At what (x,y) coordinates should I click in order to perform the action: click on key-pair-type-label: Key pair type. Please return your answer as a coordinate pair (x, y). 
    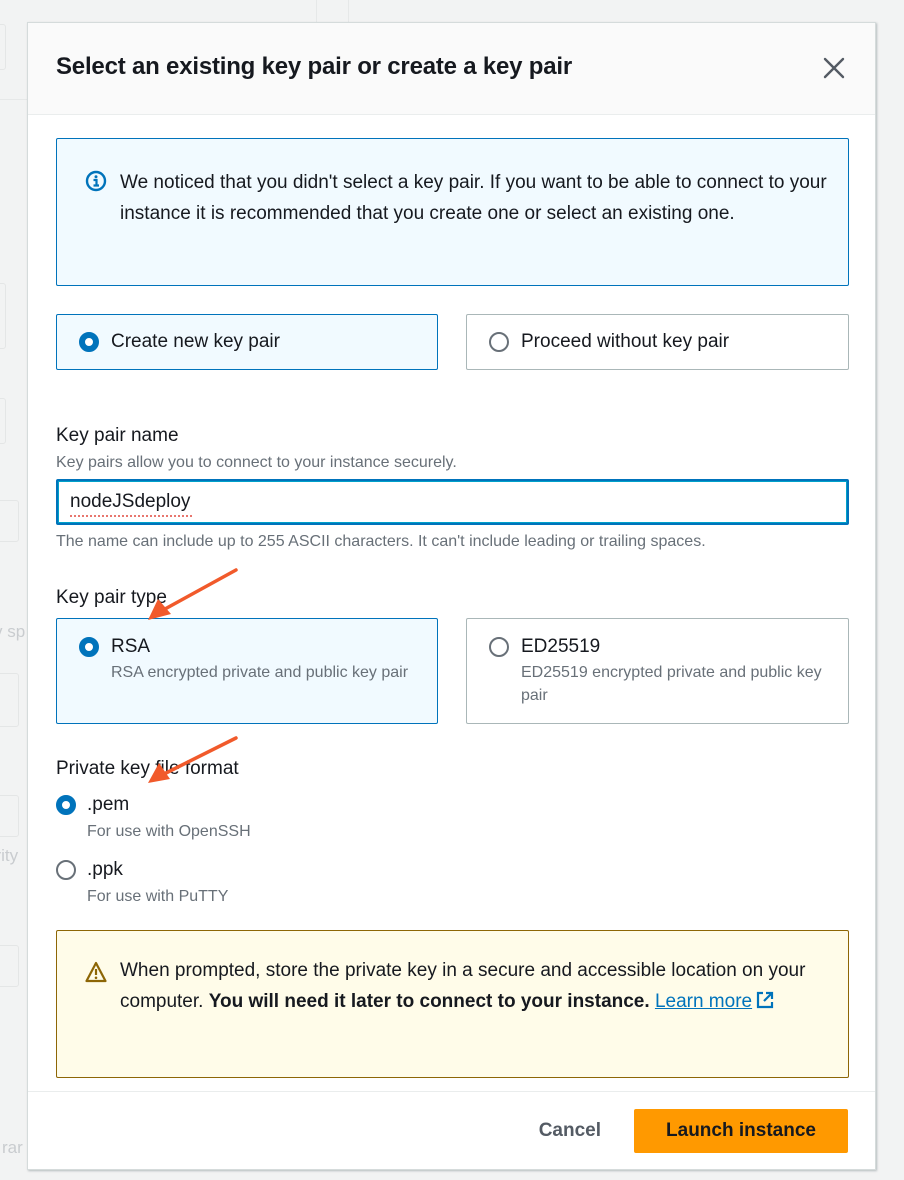
    Looking at the image, I should click on (111, 597).